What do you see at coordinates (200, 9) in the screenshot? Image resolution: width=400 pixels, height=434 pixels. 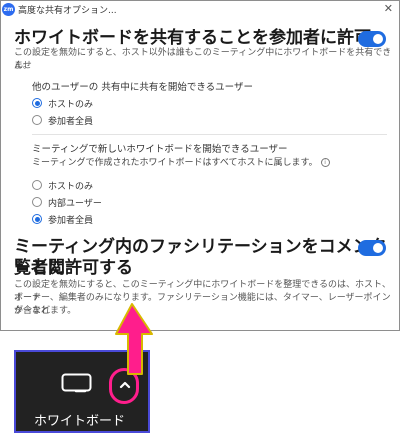 I see `title-bar: zm 高度な共有オプション... ✕` at bounding box center [200, 9].